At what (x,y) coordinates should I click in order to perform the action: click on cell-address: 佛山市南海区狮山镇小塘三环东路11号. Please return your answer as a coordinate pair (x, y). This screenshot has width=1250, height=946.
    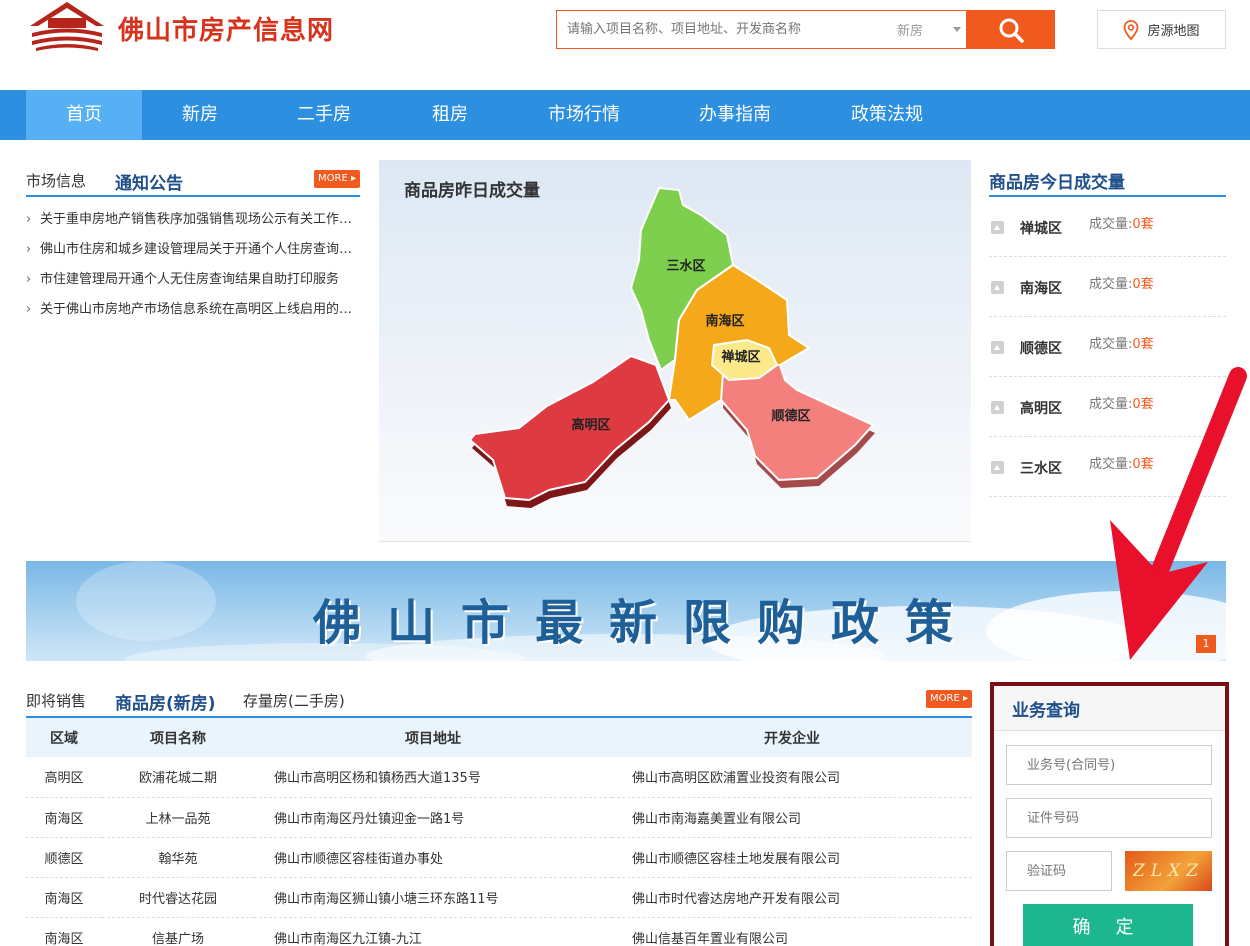
    Looking at the image, I should click on (433, 897).